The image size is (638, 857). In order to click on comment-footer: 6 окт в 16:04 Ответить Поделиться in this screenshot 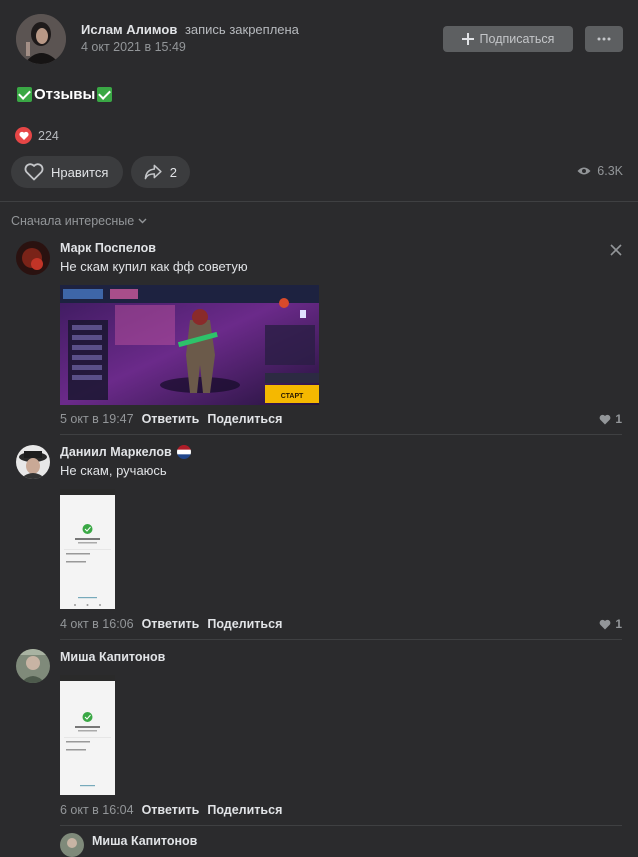, I will do `click(171, 810)`.